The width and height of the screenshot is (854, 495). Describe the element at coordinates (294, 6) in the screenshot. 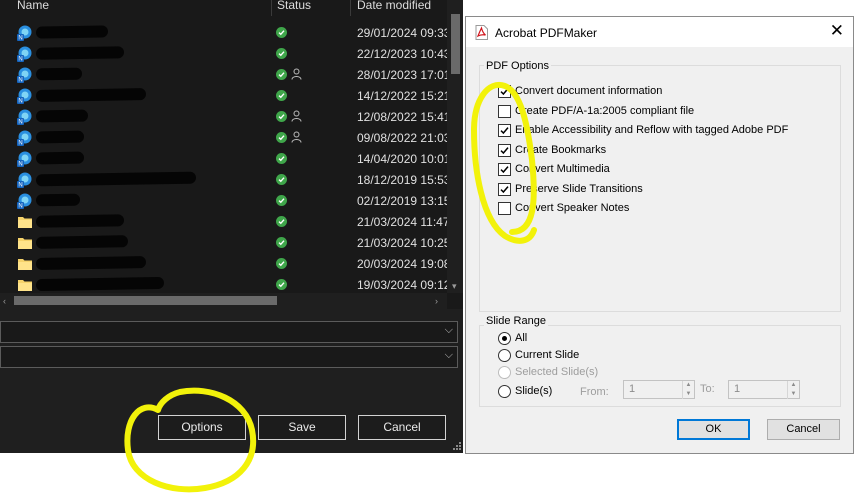

I see `column-header-status: Status` at that location.